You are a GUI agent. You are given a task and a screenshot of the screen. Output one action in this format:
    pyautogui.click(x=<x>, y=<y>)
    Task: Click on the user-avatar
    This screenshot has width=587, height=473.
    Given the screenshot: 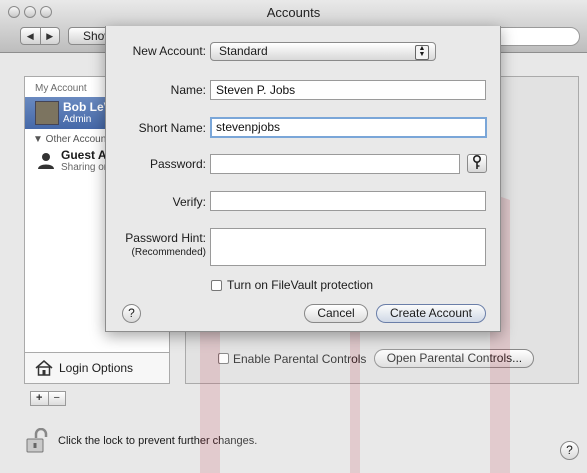 What is the action you would take?
    pyautogui.click(x=47, y=113)
    